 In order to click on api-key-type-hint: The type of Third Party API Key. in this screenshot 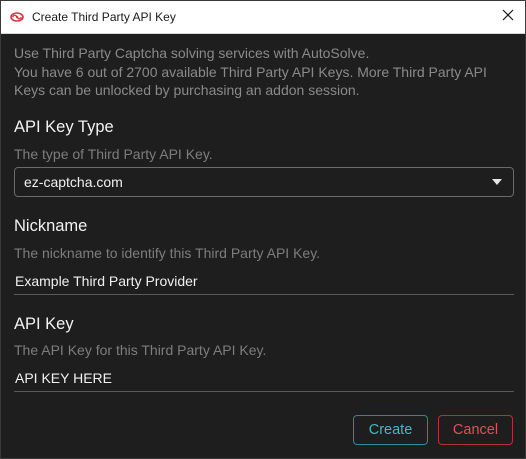, I will do `click(113, 154)`.